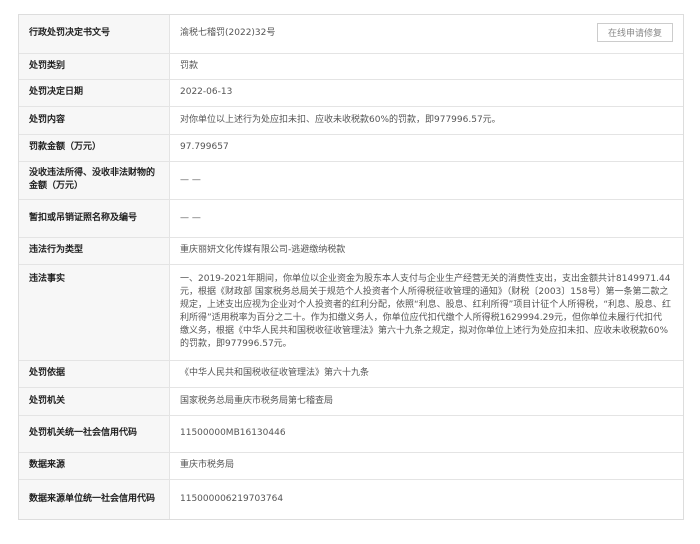  I want to click on row-value: 《中华人民共和国税收征收管理法》第六十九条, so click(426, 374).